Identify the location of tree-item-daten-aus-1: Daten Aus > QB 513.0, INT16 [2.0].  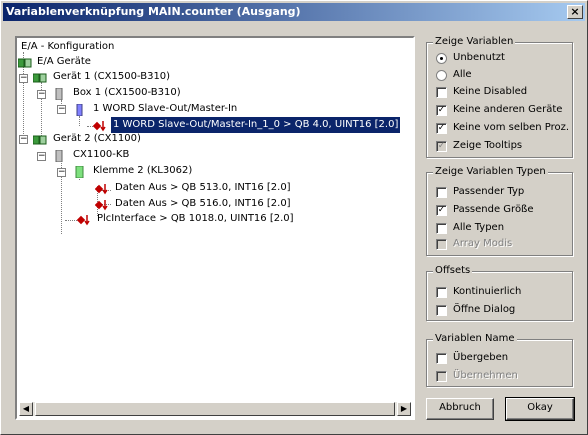
(203, 188).